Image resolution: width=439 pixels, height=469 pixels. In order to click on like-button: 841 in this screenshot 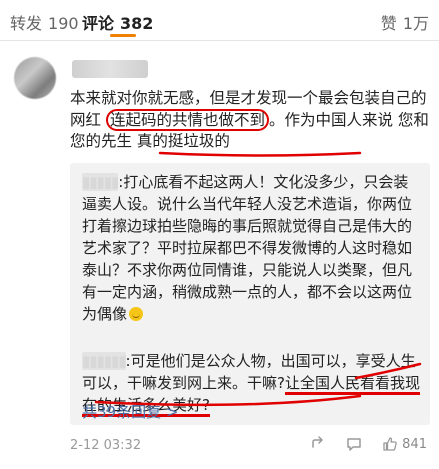, I will do `click(404, 444)`.